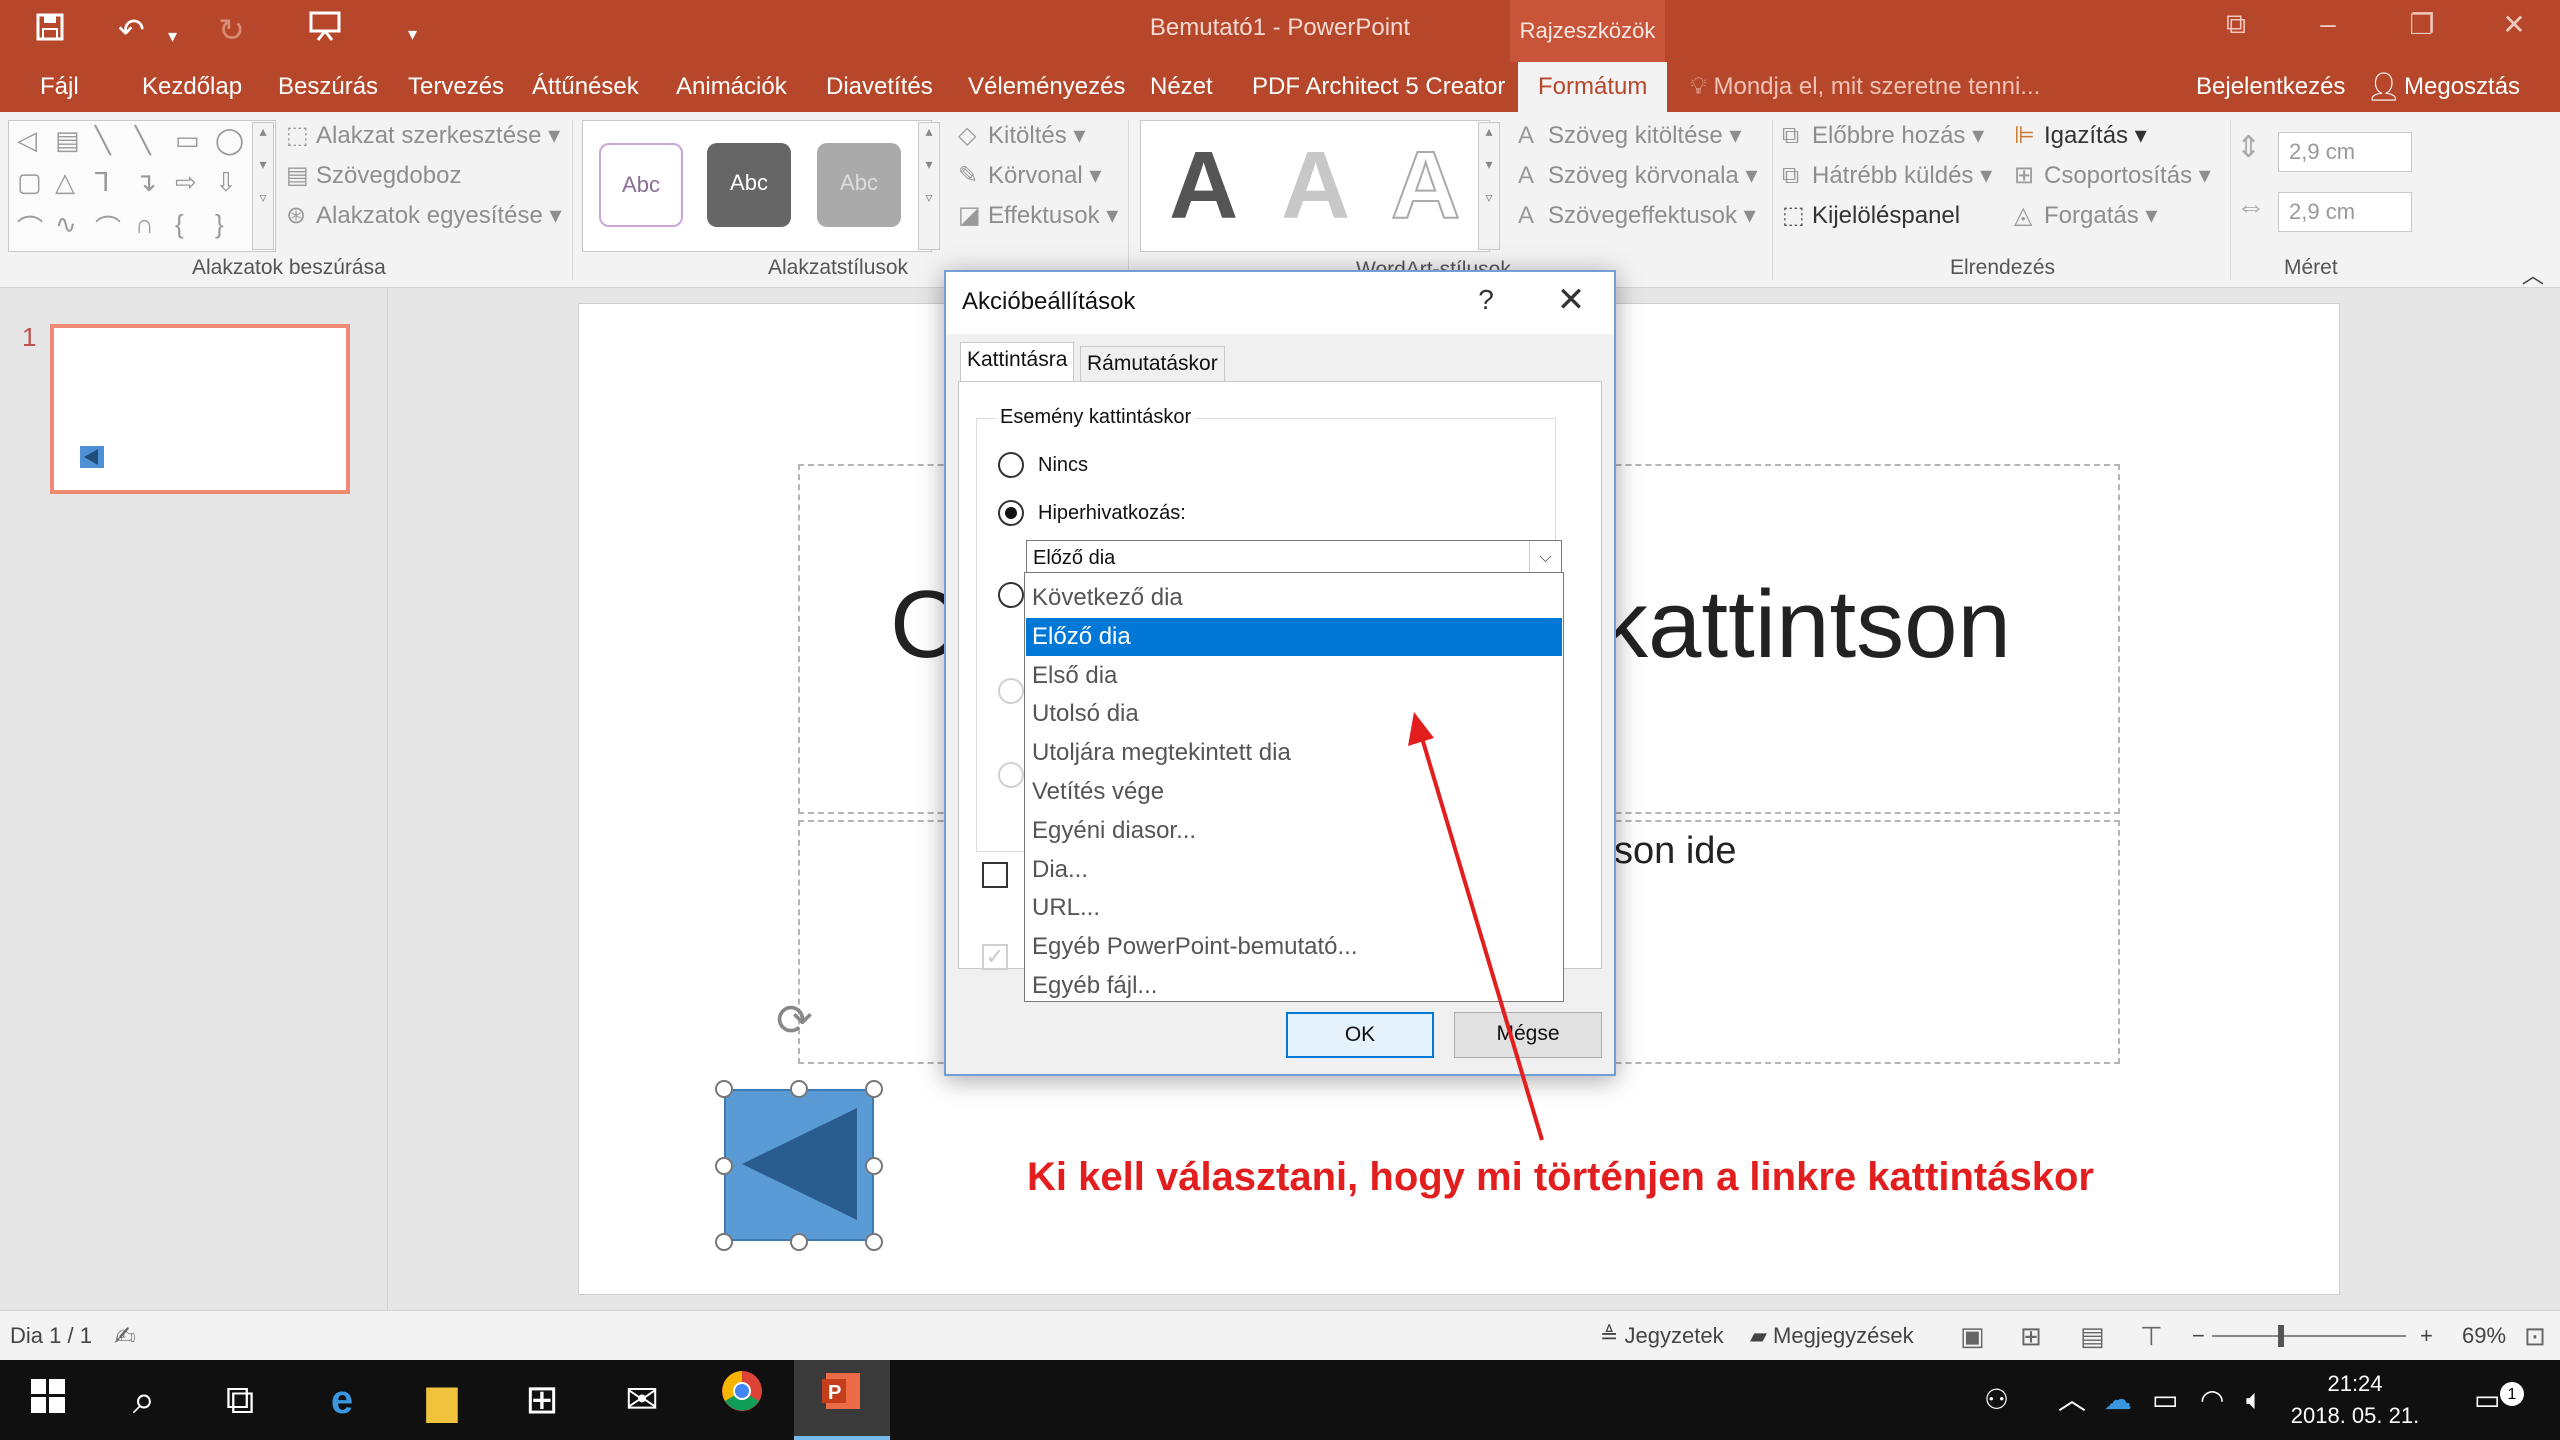  Describe the element at coordinates (102, 182) in the screenshot. I see `shape-elbow-icon: ⅂` at that location.